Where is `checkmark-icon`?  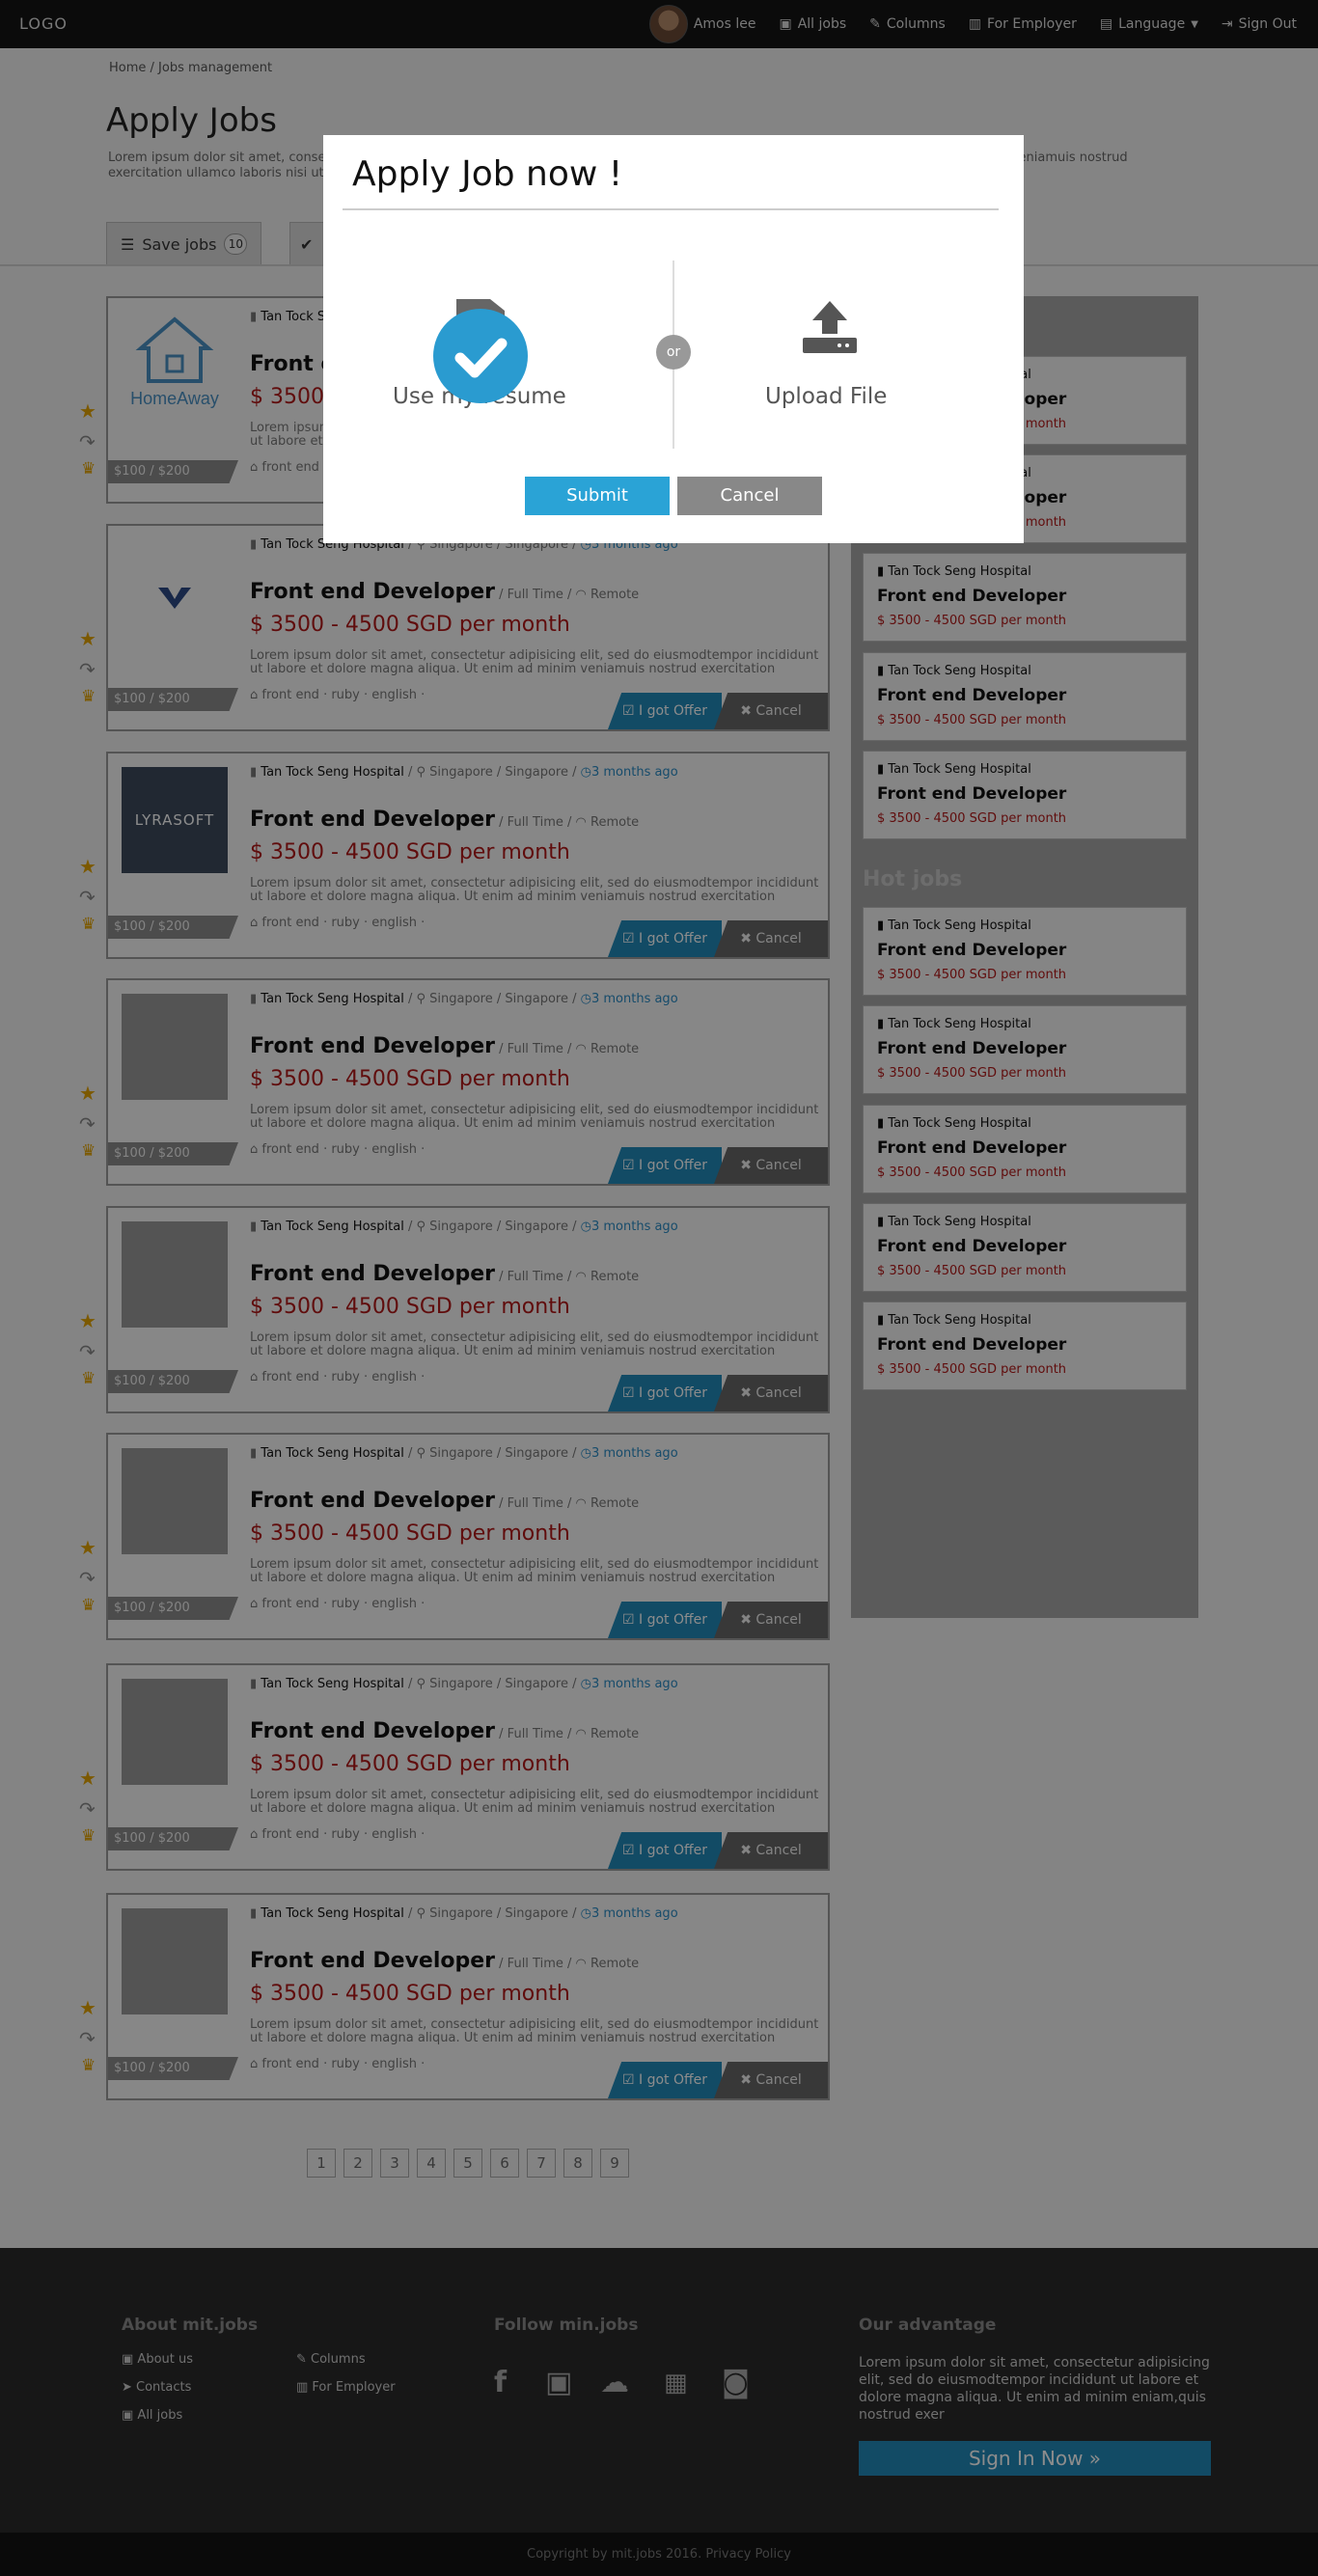 checkmark-icon is located at coordinates (481, 358).